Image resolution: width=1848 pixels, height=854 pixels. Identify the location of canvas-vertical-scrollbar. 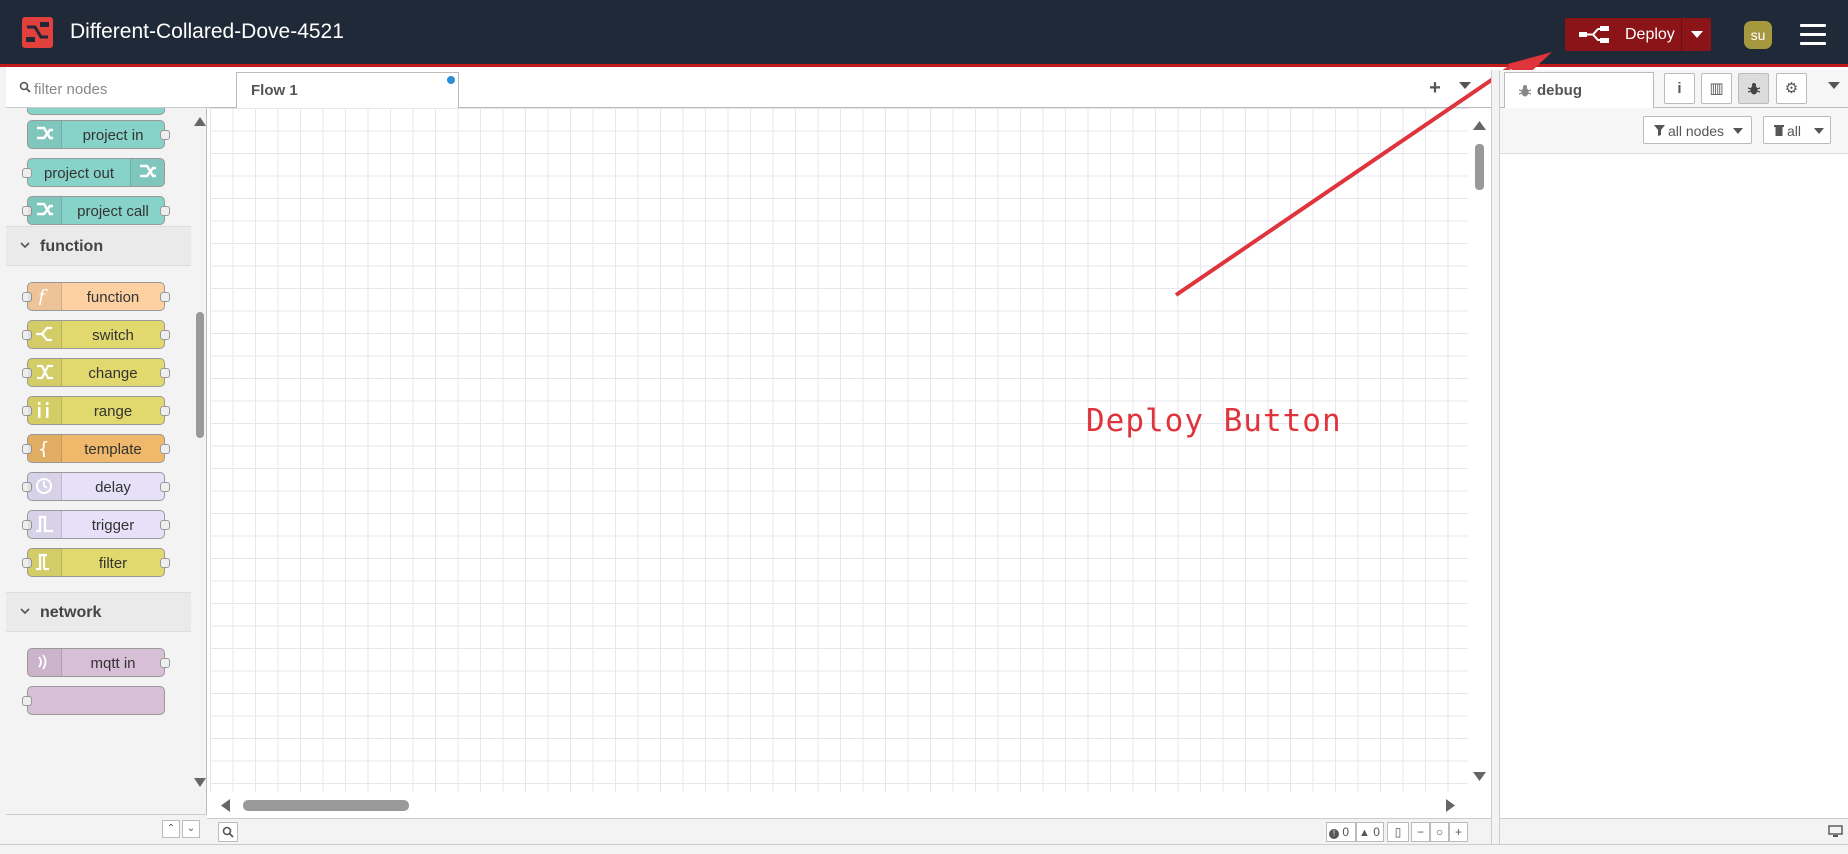
(1479, 450).